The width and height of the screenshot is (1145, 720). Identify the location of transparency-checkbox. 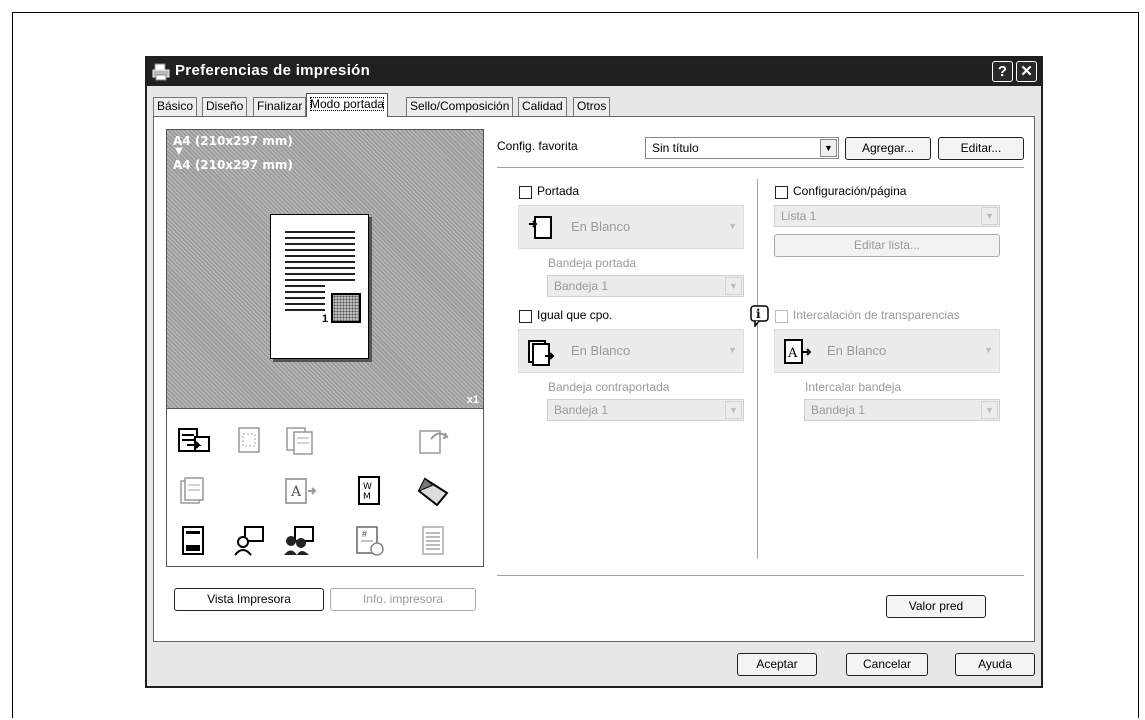
(781, 316).